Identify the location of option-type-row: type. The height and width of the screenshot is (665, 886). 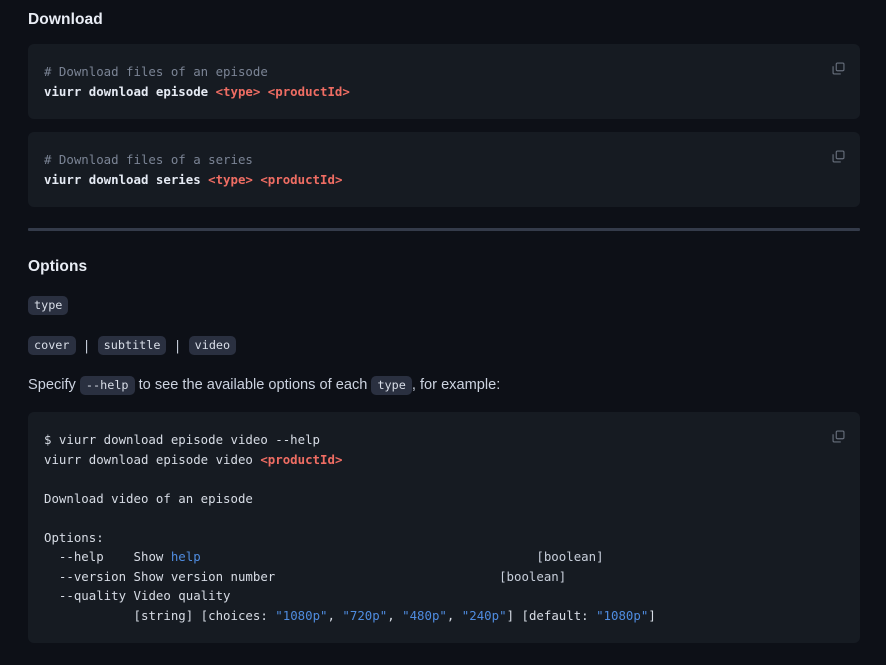
(48, 305).